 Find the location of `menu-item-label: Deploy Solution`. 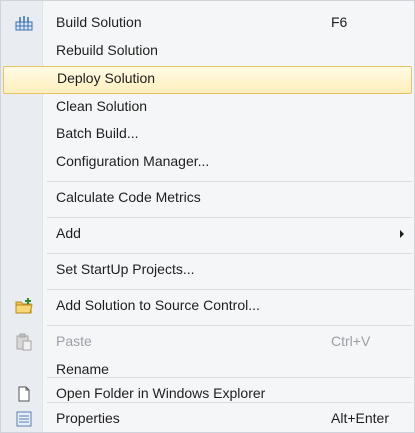

menu-item-label: Deploy Solution is located at coordinates (106, 78).